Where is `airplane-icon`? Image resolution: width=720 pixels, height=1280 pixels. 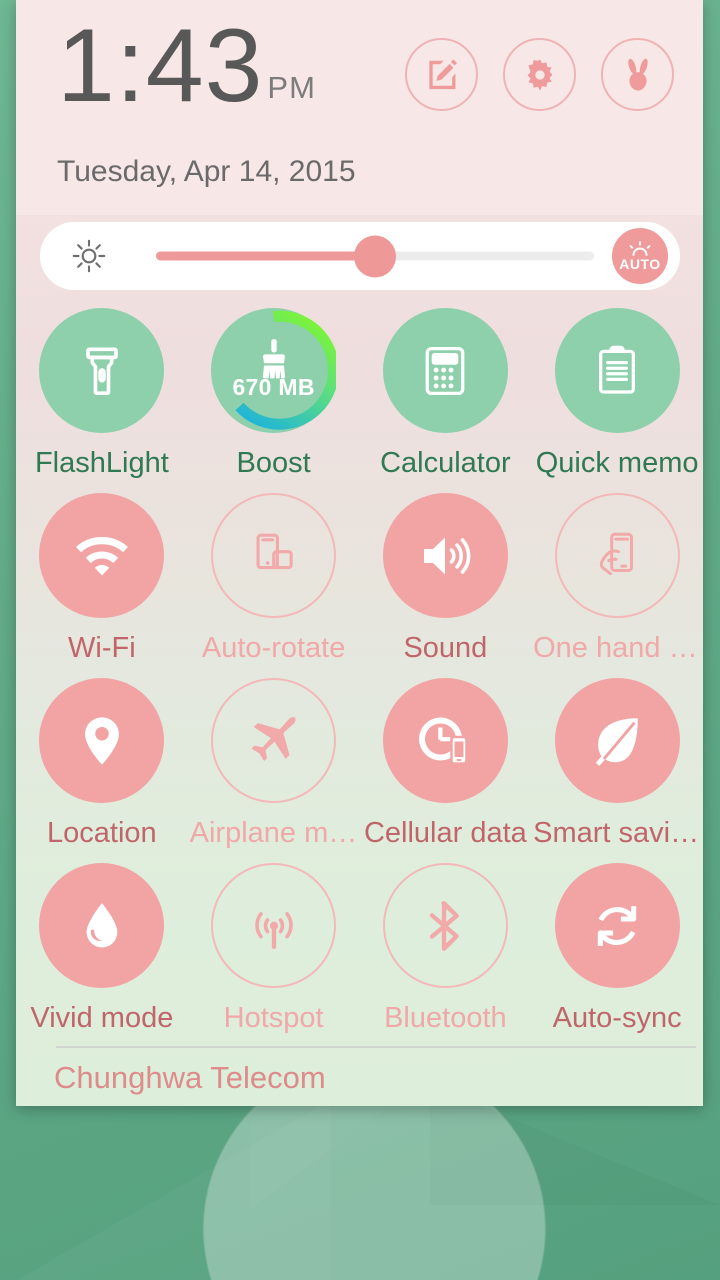
airplane-icon is located at coordinates (274, 741).